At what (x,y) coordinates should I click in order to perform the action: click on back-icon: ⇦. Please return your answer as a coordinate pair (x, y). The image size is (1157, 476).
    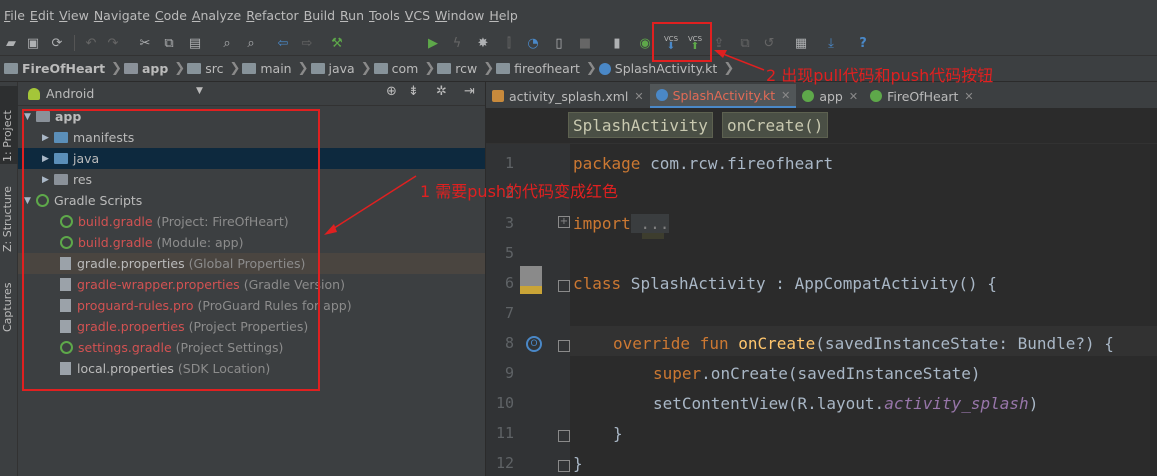
    Looking at the image, I should click on (283, 43).